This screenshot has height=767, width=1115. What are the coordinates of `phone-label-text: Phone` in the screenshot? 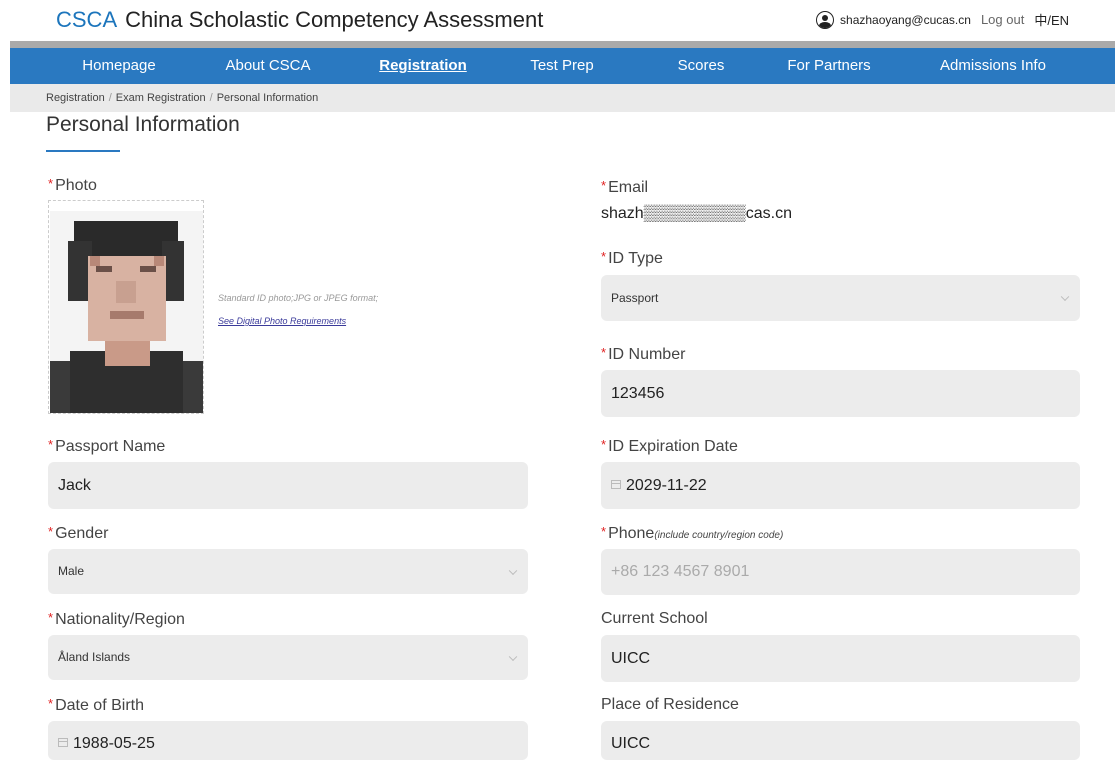 It's located at (631, 533).